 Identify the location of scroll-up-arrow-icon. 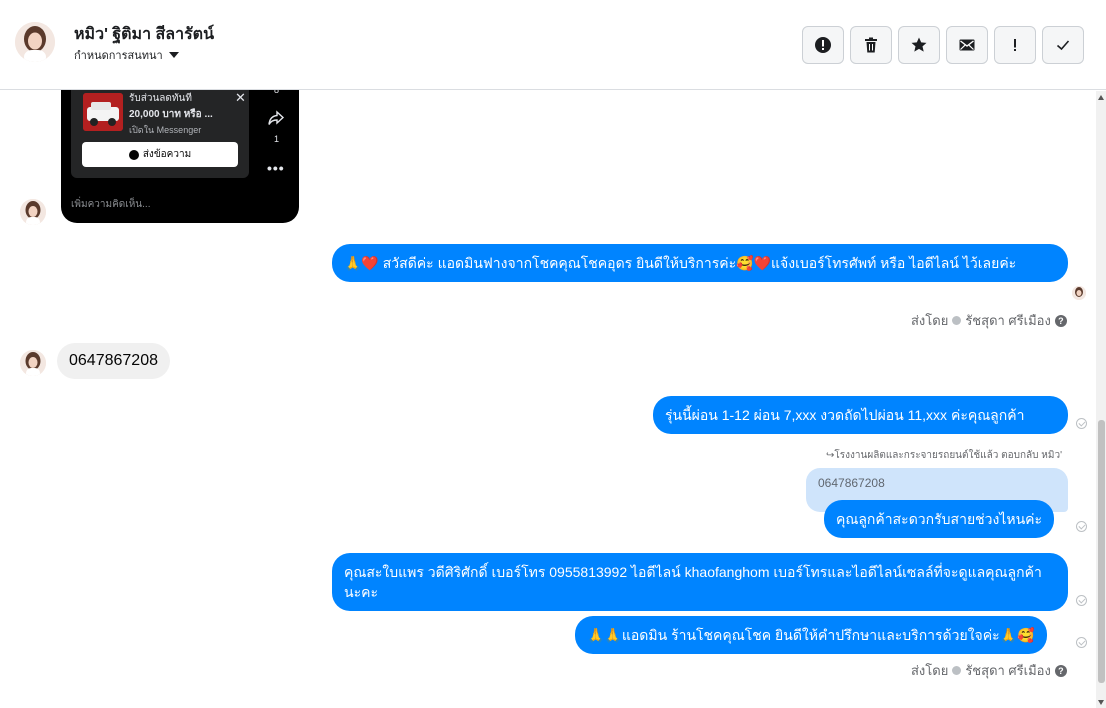
(1101, 97).